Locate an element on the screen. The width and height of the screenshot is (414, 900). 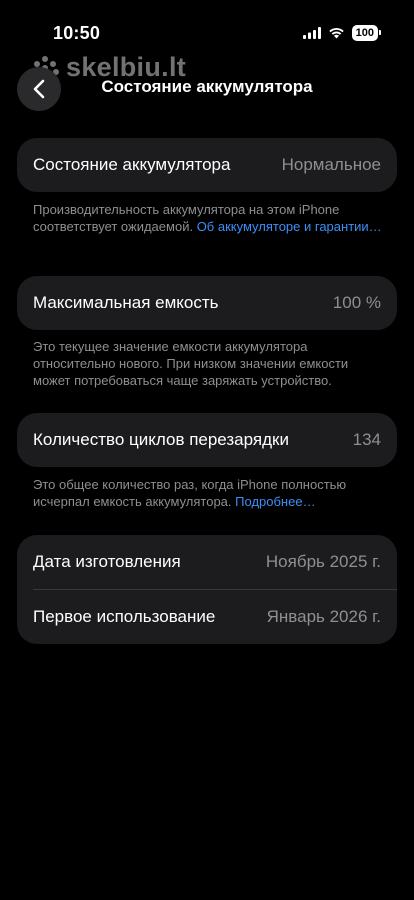
max-capacity-value: 100 % is located at coordinates (356, 302).